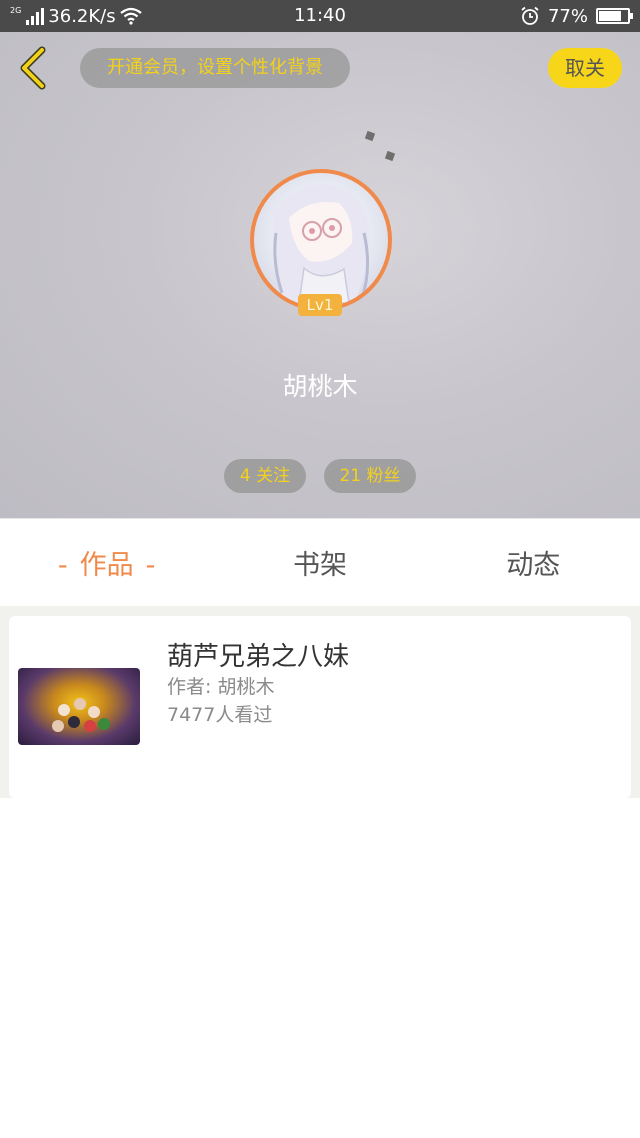 The width and height of the screenshot is (640, 1138). I want to click on work-cover-image, so click(79, 706).